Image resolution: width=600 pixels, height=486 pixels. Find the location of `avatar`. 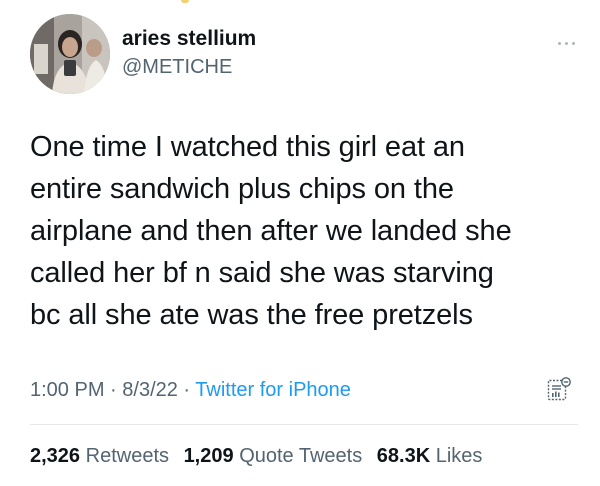

avatar is located at coordinates (70, 54).